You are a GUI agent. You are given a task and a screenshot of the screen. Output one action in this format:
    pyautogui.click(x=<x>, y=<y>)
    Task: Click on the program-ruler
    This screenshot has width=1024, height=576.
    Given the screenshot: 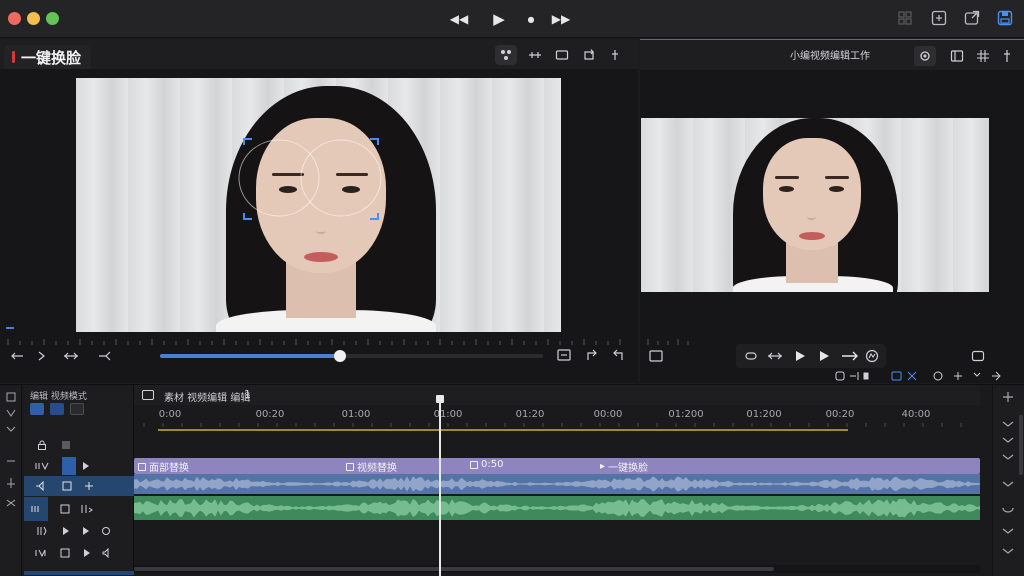 What is the action you would take?
    pyautogui.click(x=668, y=342)
    